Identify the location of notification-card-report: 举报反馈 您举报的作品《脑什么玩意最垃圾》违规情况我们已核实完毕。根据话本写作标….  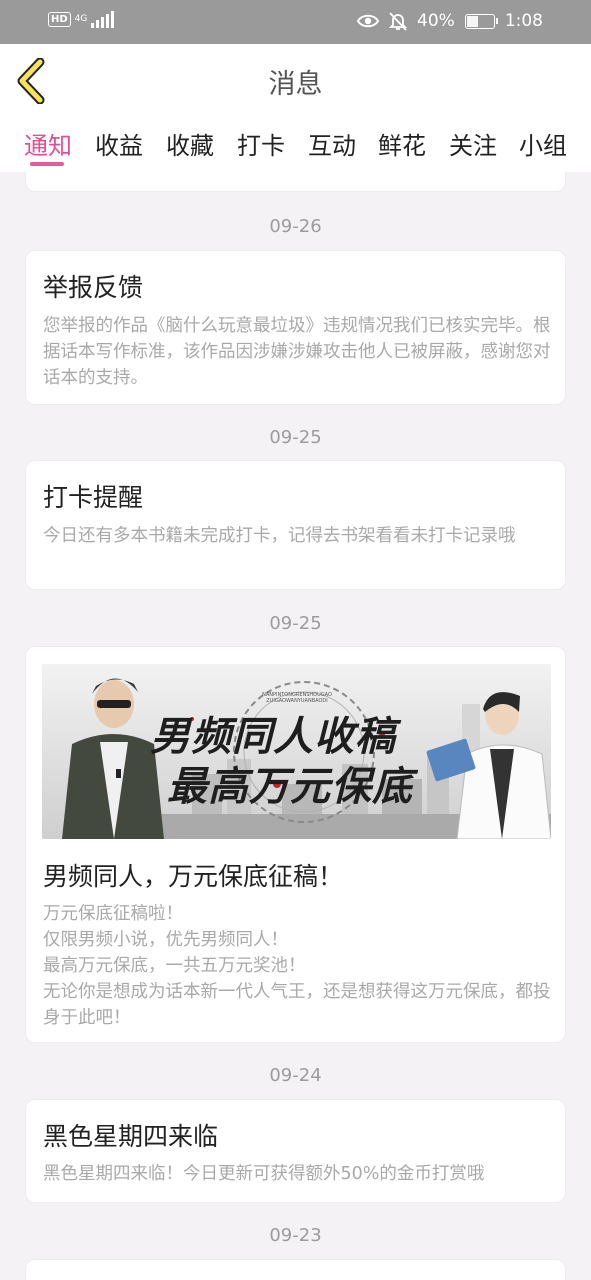
(295, 327).